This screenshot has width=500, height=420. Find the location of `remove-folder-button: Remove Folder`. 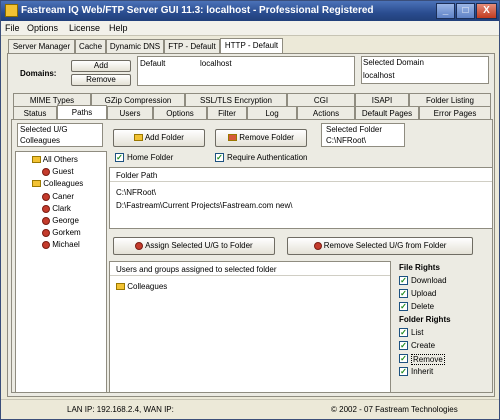

remove-folder-button: Remove Folder is located at coordinates (261, 138).